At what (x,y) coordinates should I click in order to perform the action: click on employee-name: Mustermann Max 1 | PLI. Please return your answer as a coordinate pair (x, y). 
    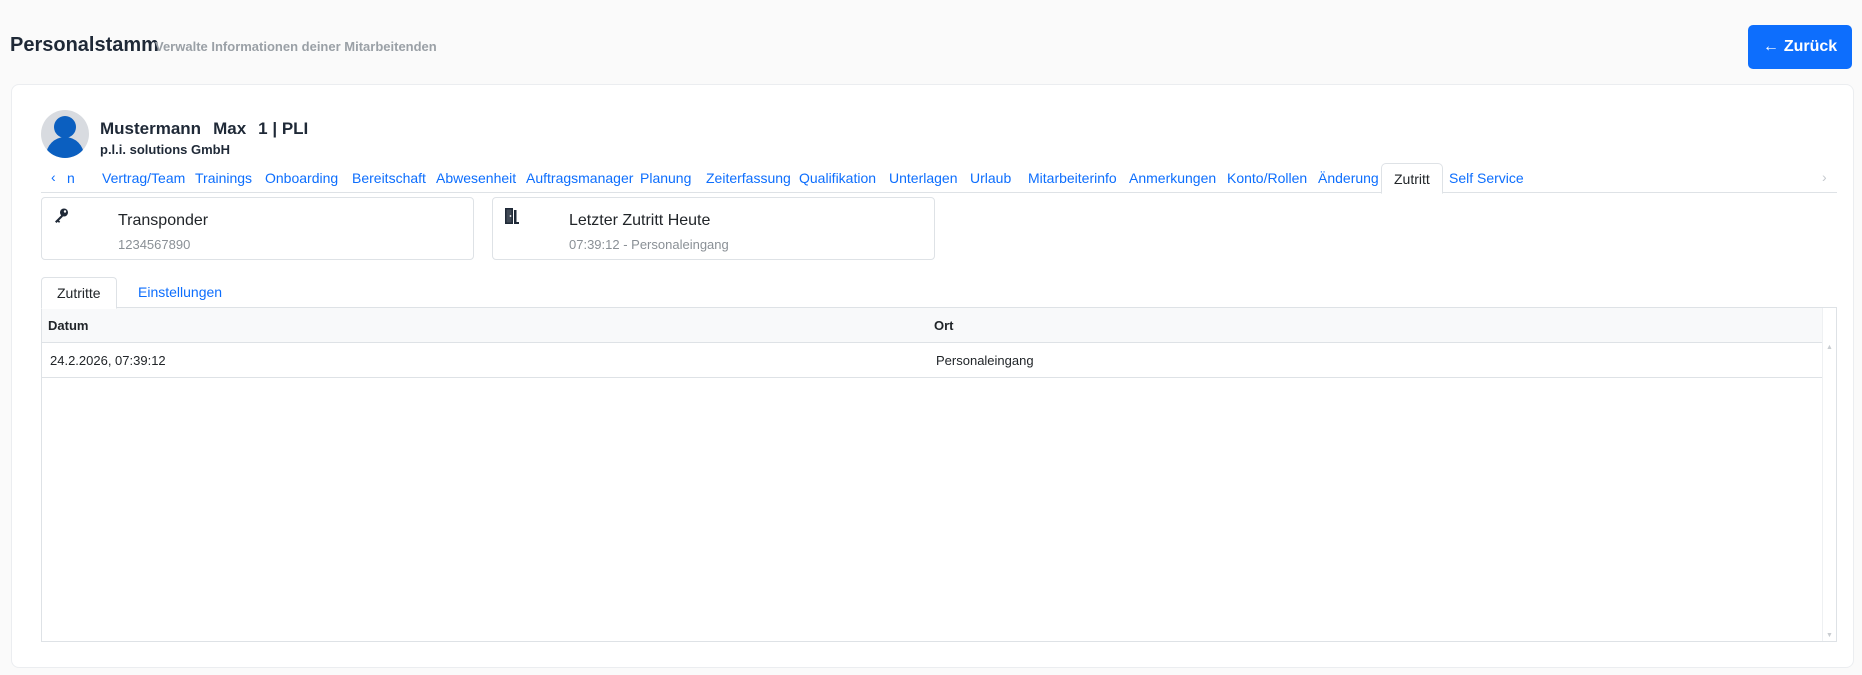
    Looking at the image, I should click on (210, 129).